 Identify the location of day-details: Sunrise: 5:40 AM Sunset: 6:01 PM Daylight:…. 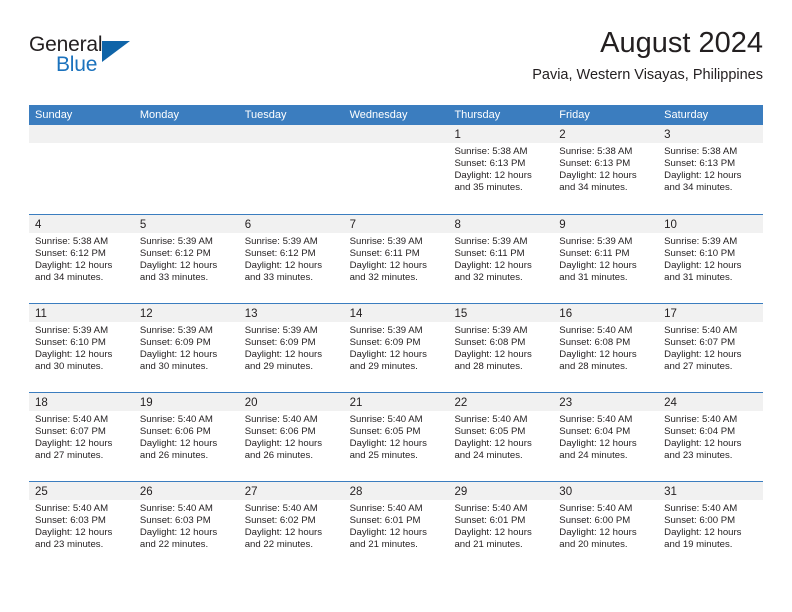
(500, 525).